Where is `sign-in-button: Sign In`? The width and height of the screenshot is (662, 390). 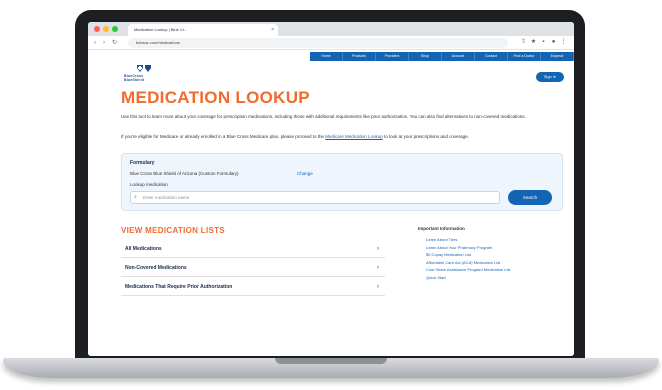 sign-in-button: Sign In is located at coordinates (550, 77).